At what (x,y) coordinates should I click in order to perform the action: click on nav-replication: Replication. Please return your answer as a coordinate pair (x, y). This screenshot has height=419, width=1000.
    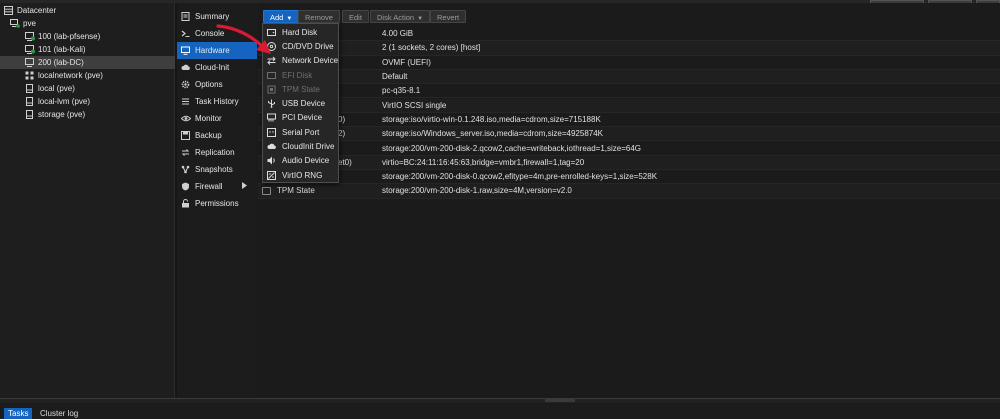
    Looking at the image, I should click on (217, 152).